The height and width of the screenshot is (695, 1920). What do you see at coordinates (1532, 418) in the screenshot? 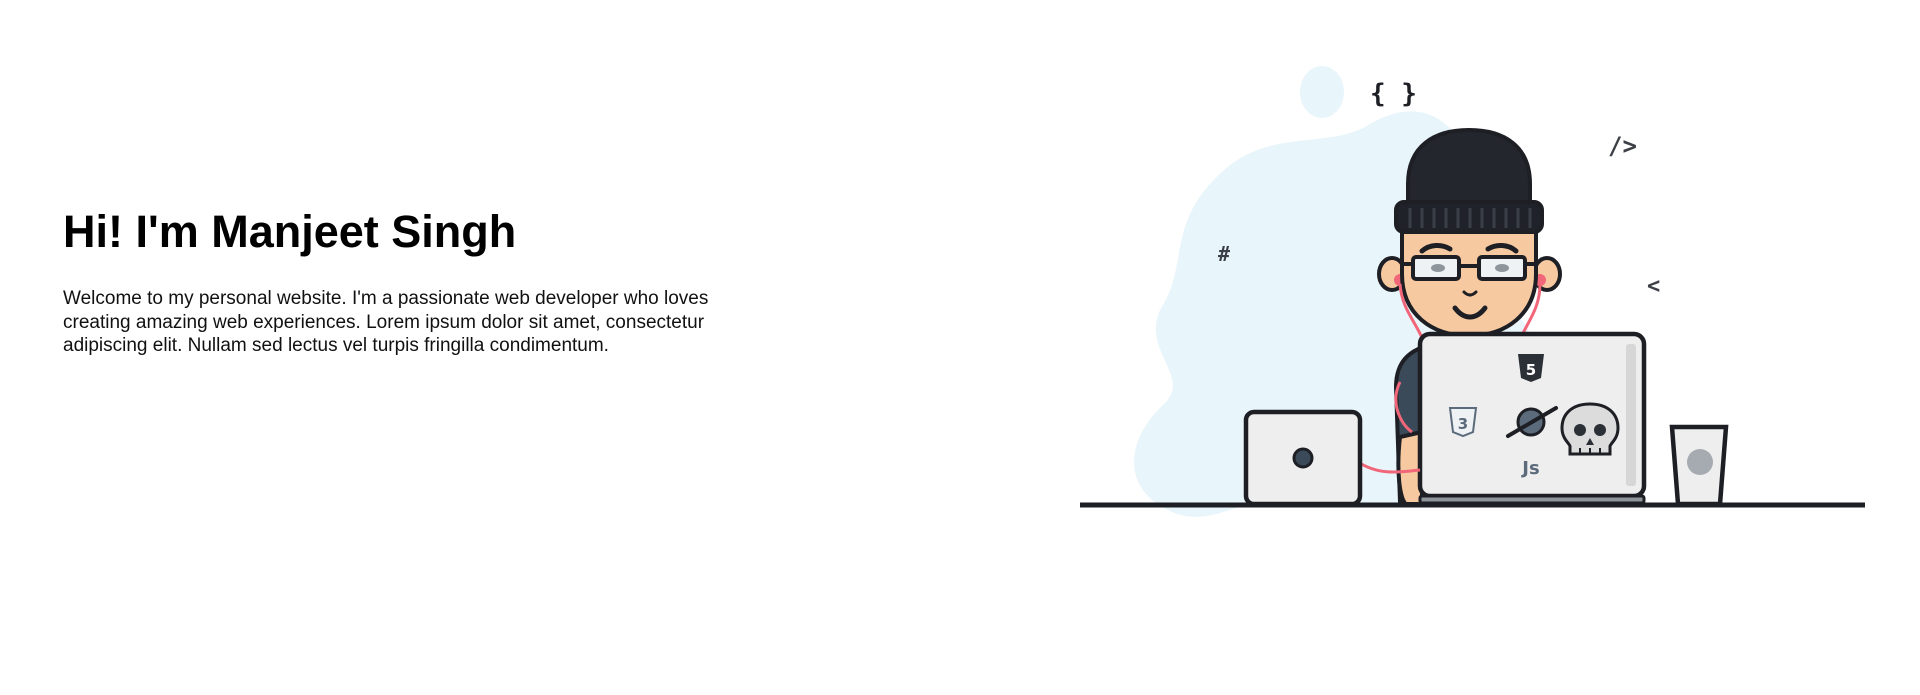
I see `laptop-icon: 5 3 Js` at bounding box center [1532, 418].